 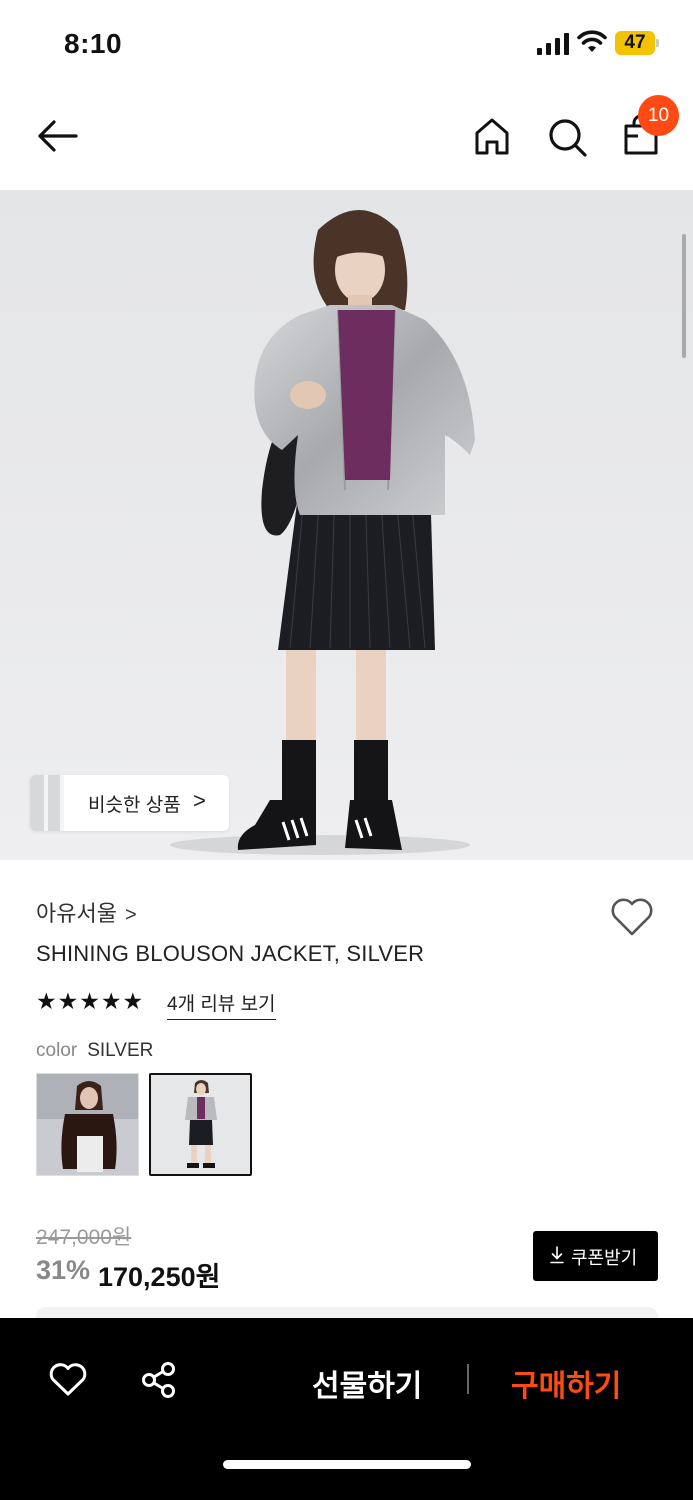 What do you see at coordinates (63, 1270) in the screenshot?
I see `discount-rate: 31%` at bounding box center [63, 1270].